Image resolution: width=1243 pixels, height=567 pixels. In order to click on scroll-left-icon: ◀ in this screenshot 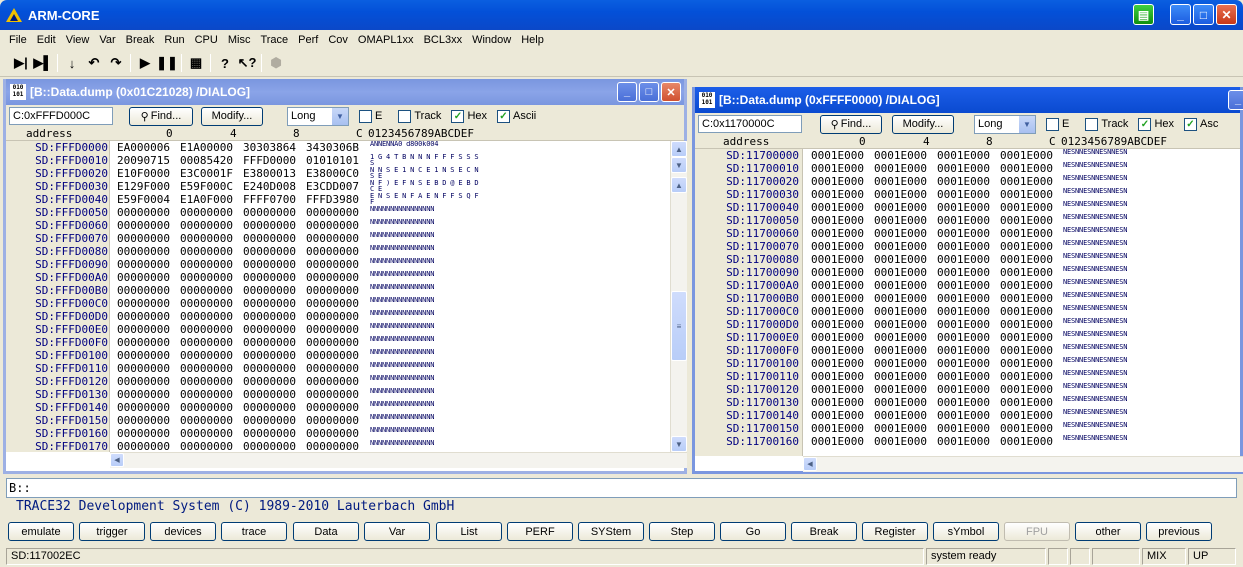, I will do `click(810, 464)`.